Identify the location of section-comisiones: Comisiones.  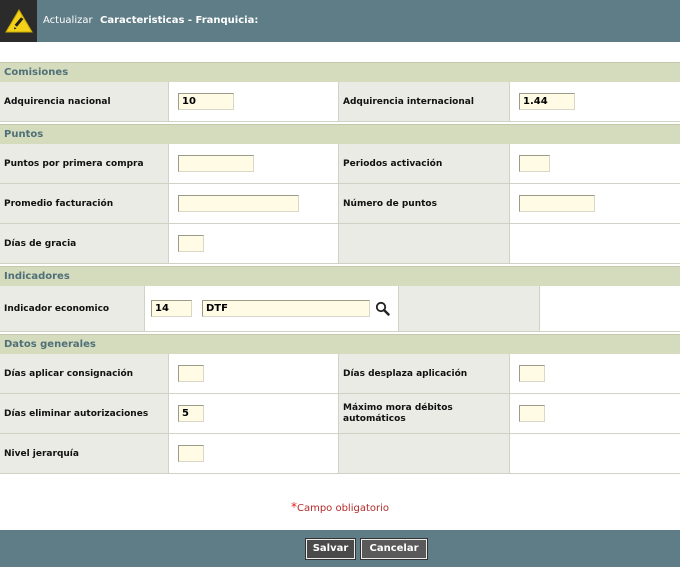
(340, 72).